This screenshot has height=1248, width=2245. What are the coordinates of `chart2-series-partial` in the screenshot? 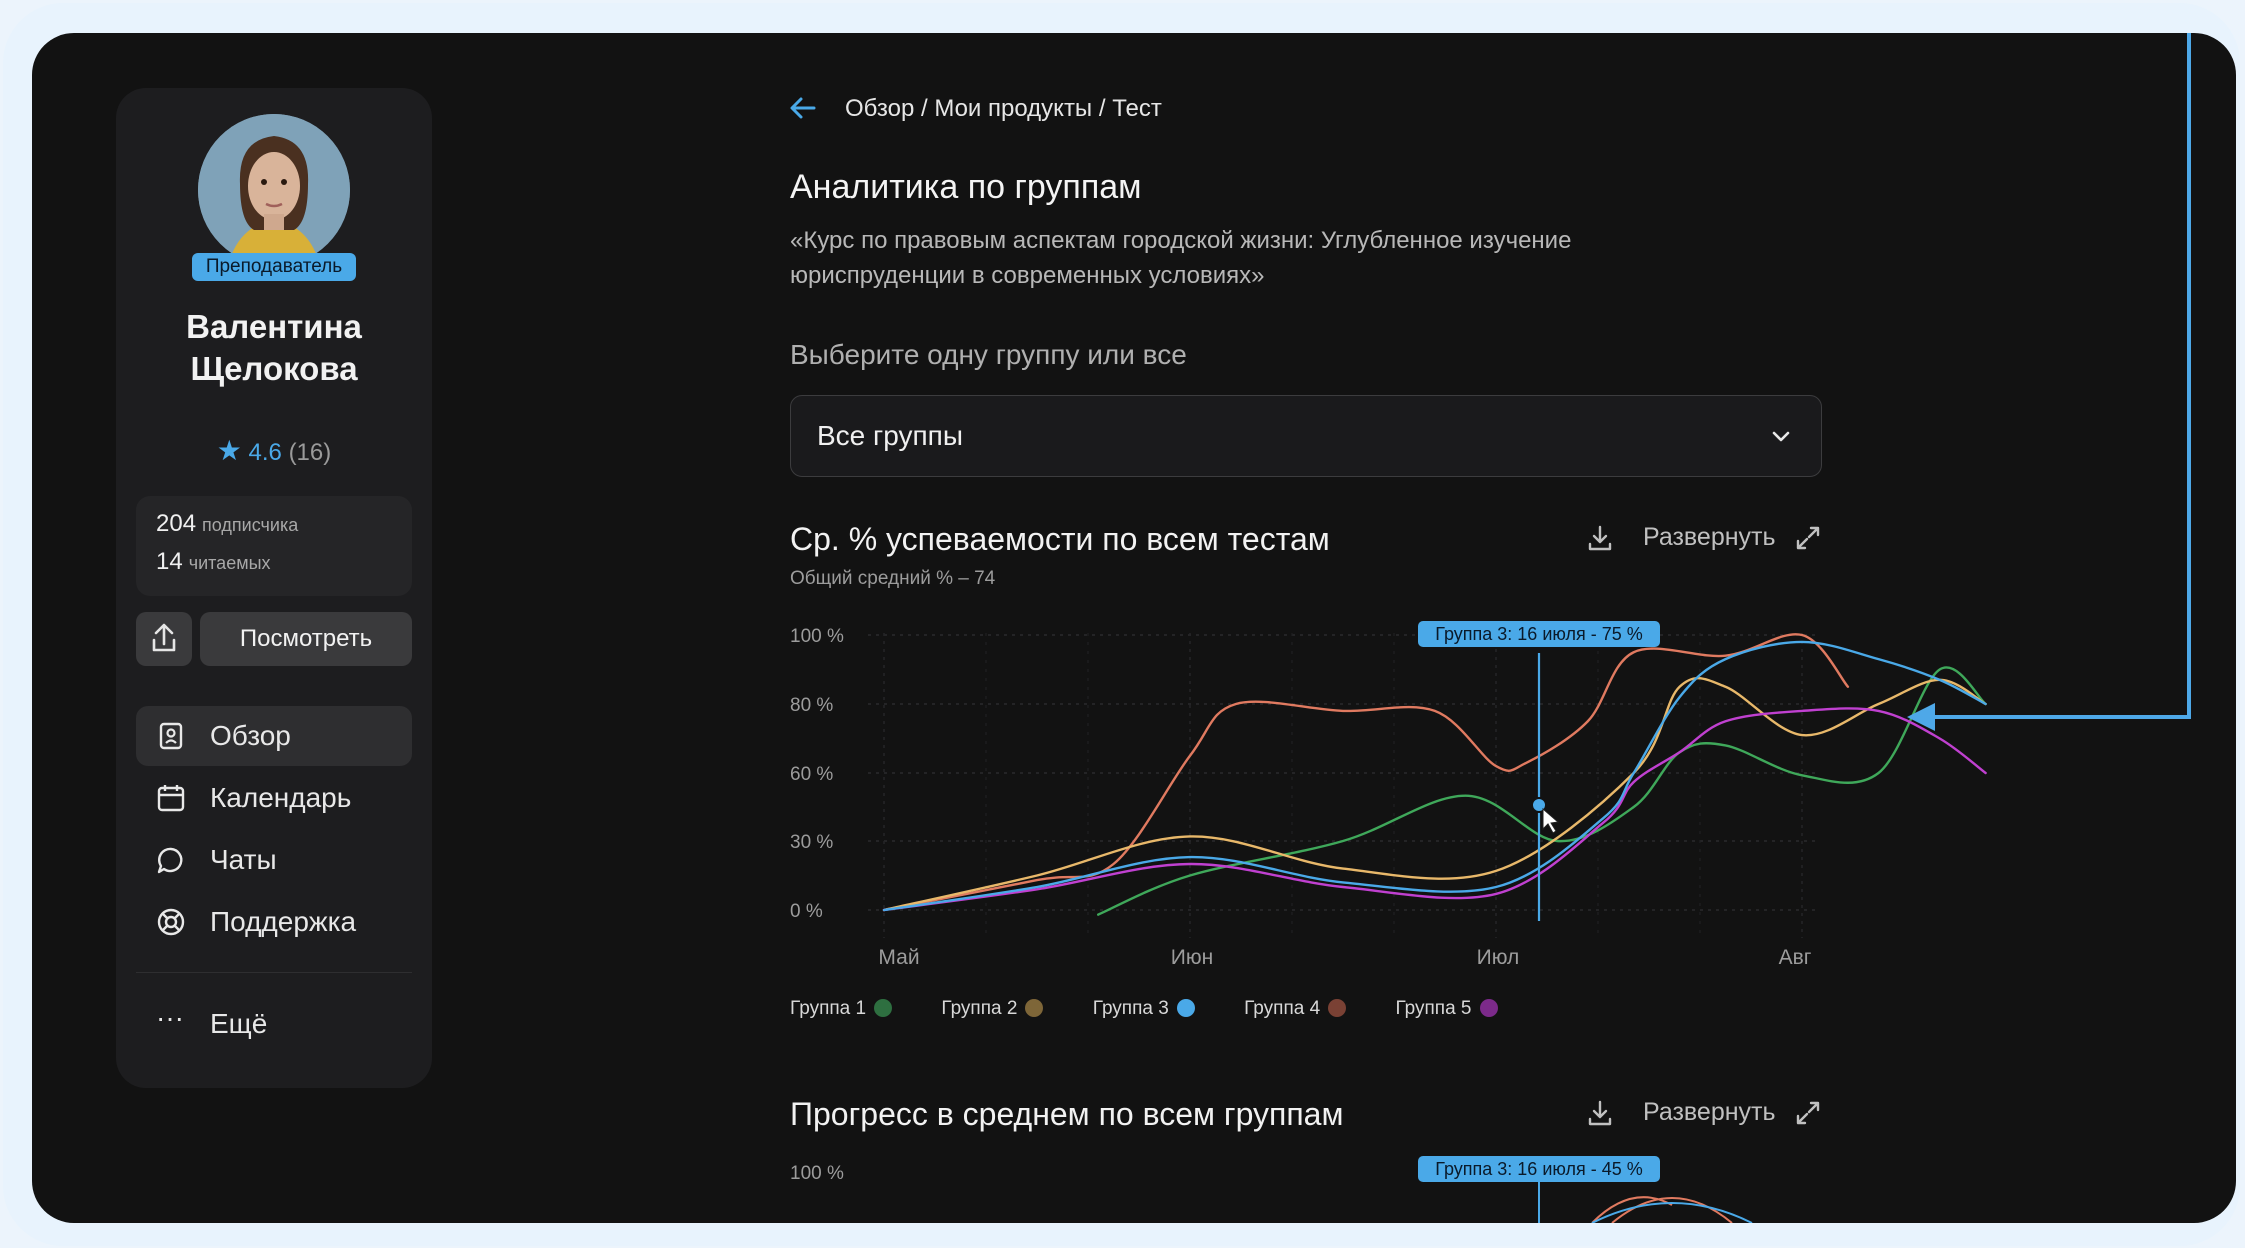 It's located at (1662, 1209).